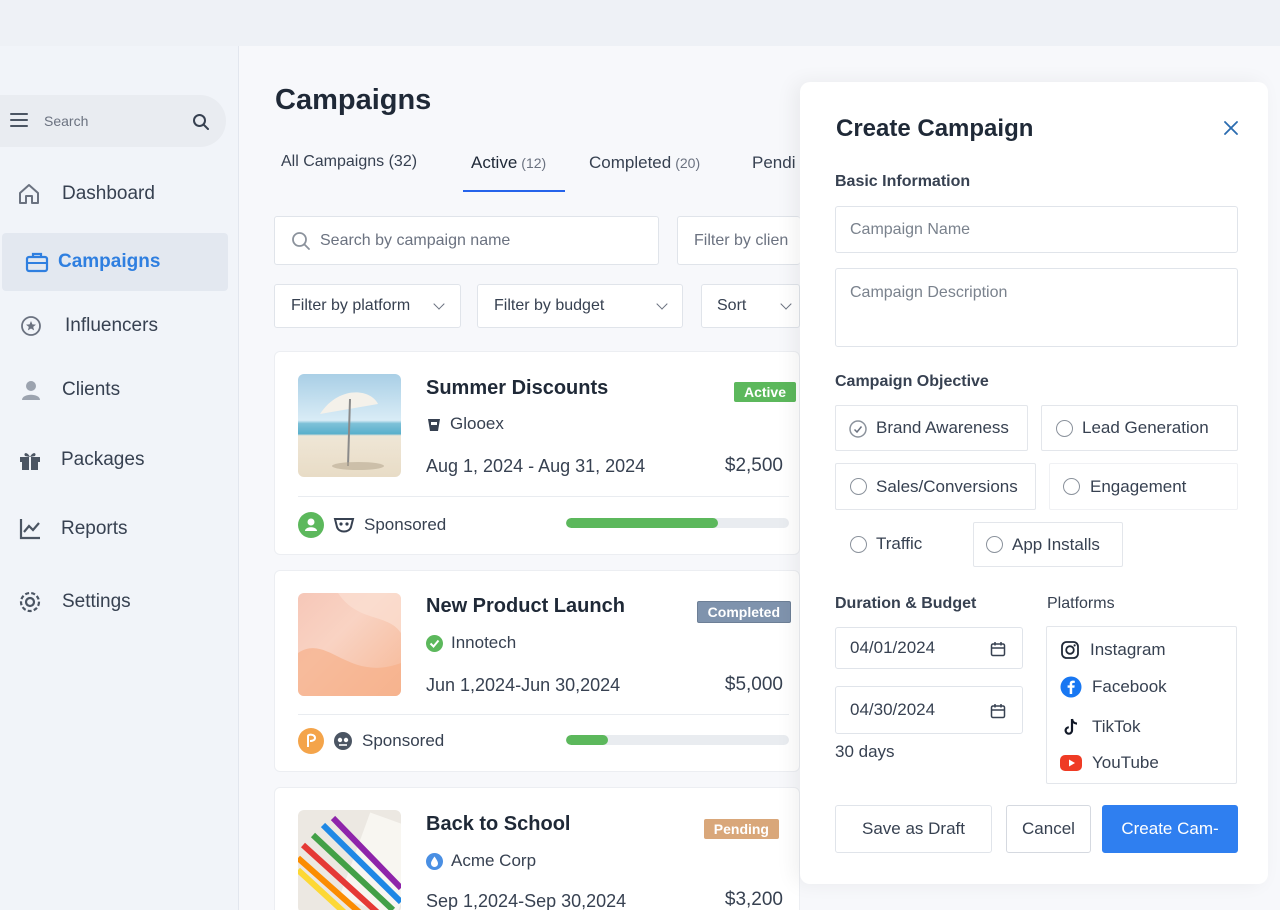 This screenshot has width=1280, height=910. I want to click on tiktok-icon, so click(1071, 726).